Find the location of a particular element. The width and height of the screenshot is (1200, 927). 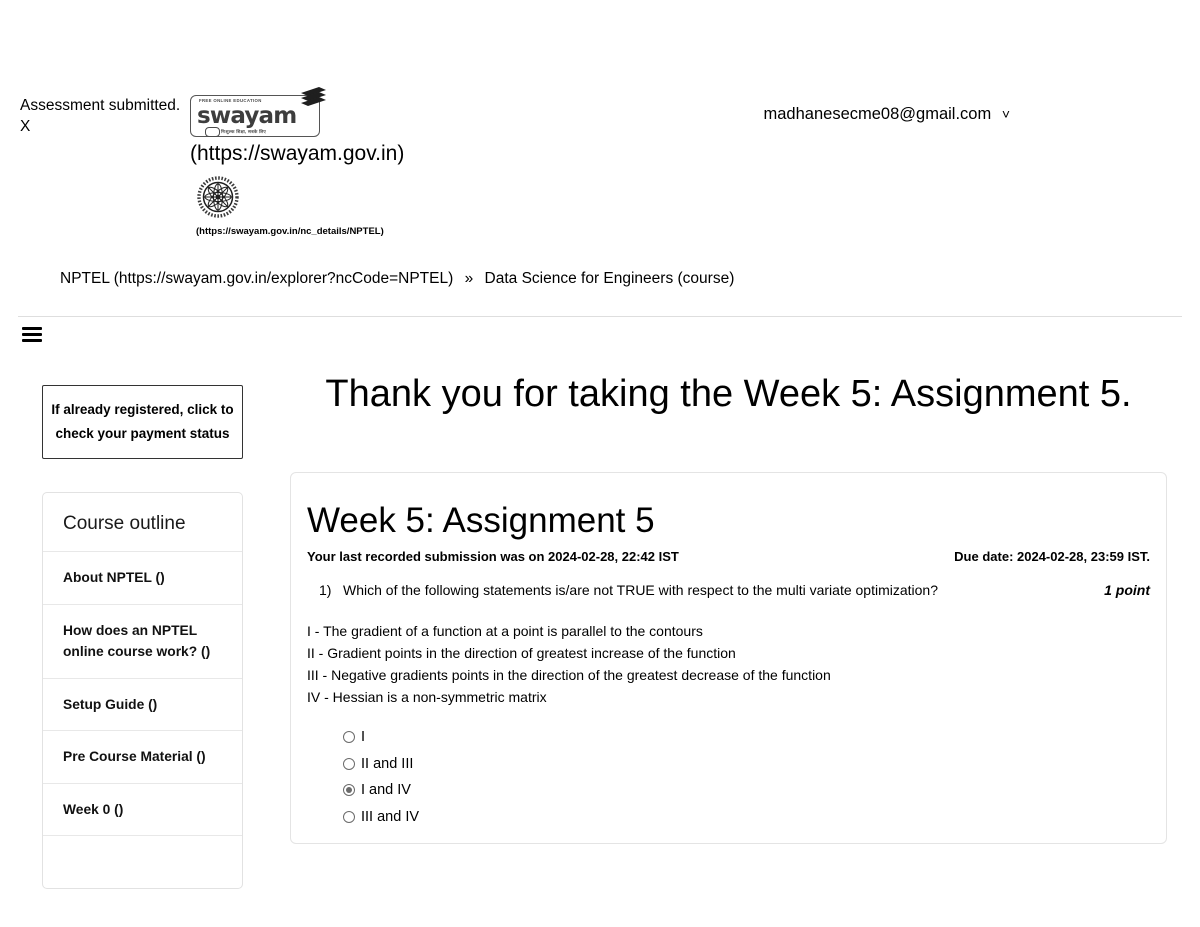

account-email: madhanesecme08@gmail.com is located at coordinates (877, 114).